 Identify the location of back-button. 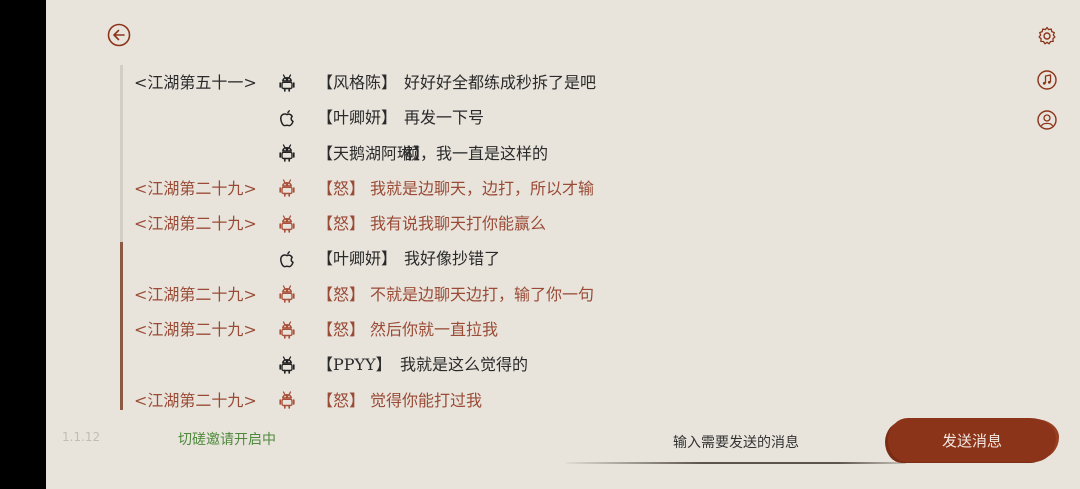
(119, 35).